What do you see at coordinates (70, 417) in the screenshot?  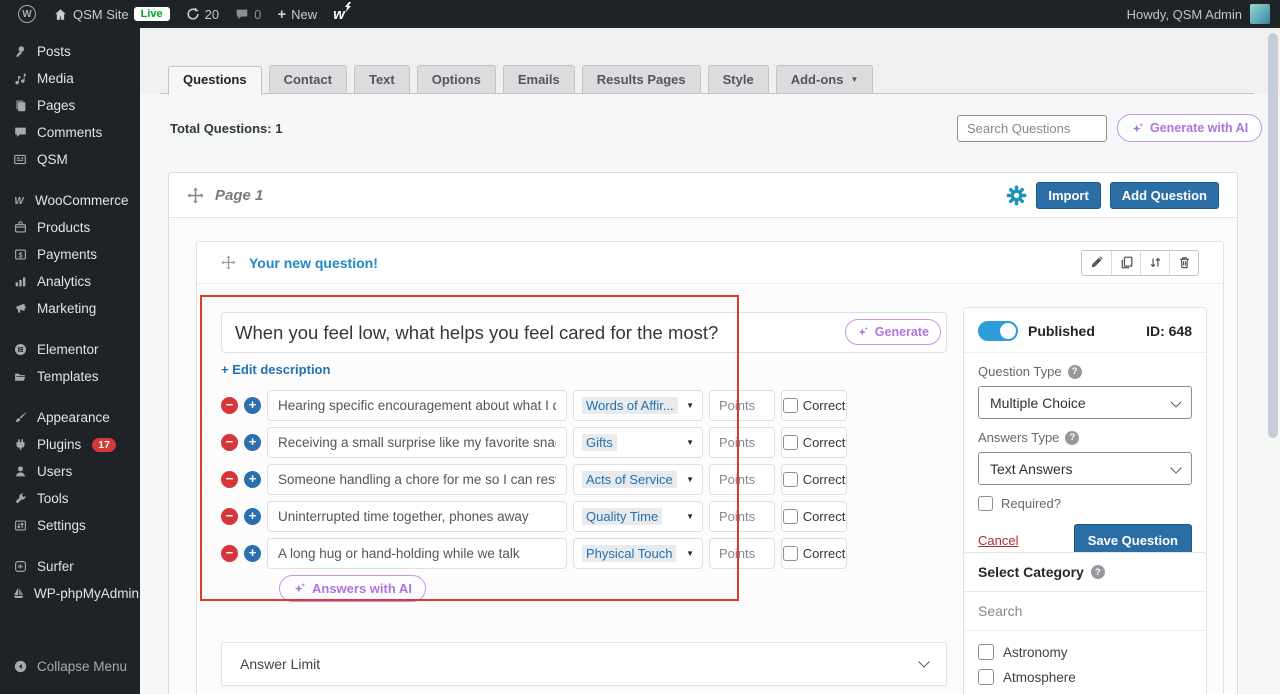 I see `sidebar-item-appearance: Appearance` at bounding box center [70, 417].